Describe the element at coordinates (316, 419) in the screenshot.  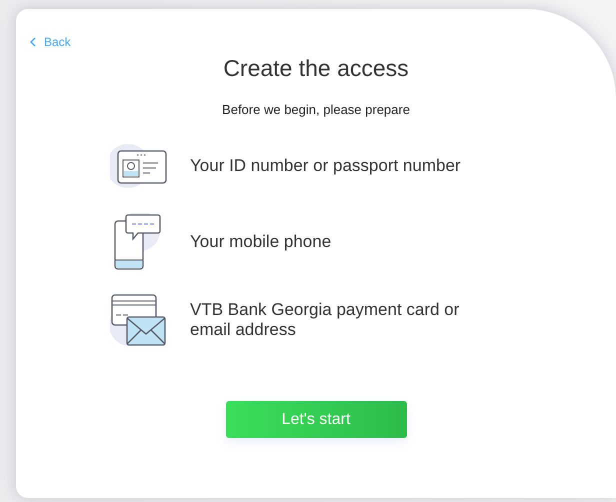
I see `start-button: Let's start` at that location.